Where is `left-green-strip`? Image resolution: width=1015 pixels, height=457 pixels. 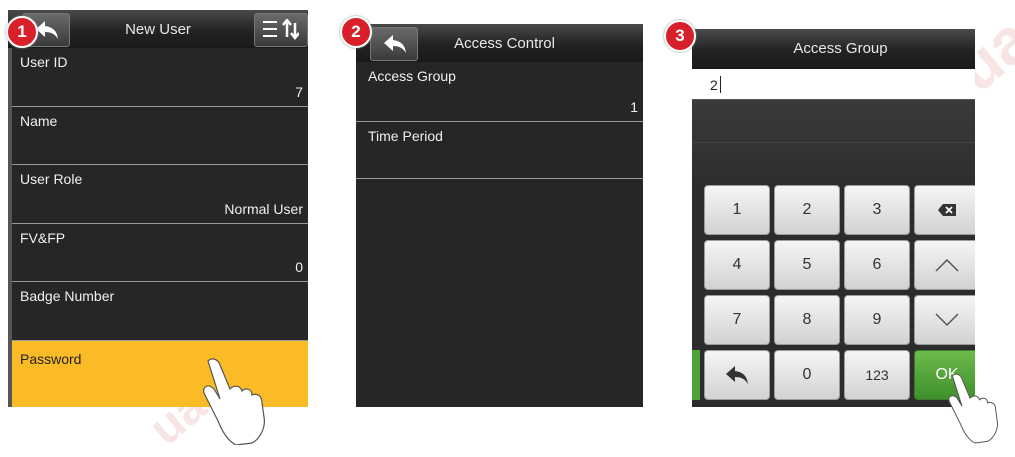
left-green-strip is located at coordinates (696, 375).